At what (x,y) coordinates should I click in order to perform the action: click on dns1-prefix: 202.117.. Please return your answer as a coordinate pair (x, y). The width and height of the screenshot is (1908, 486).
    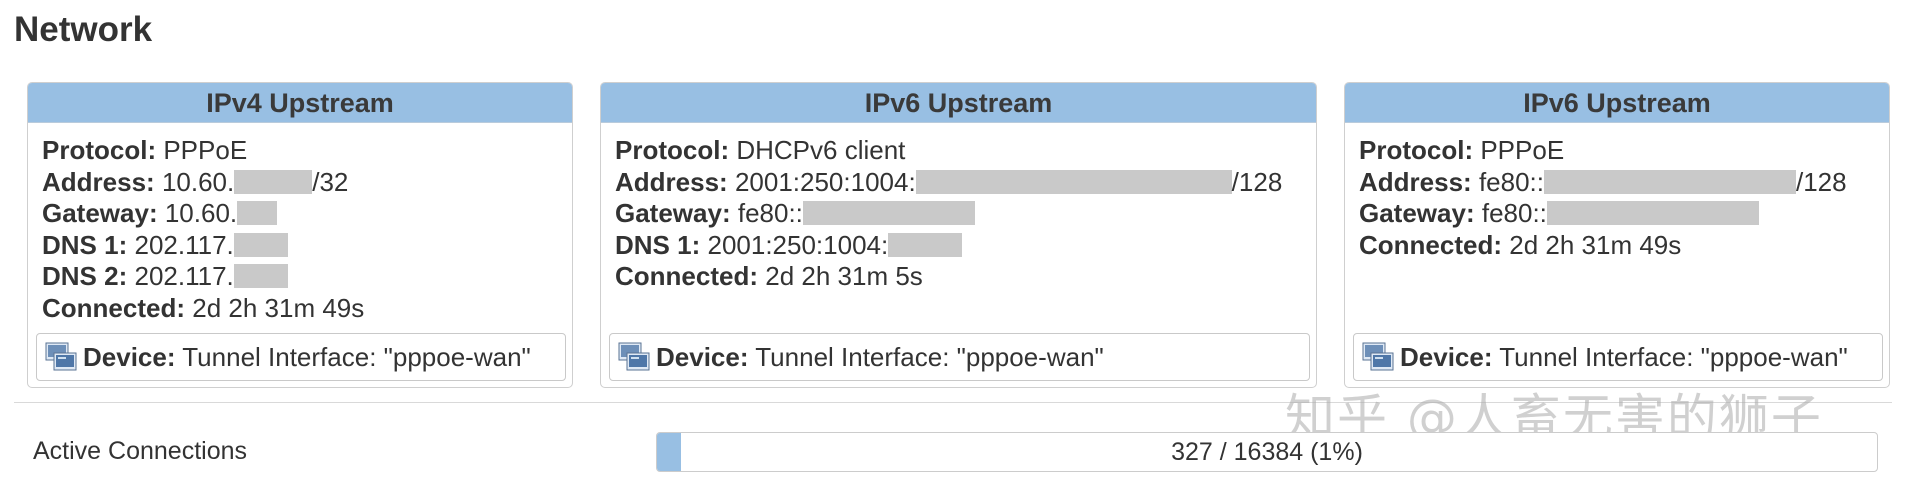
    Looking at the image, I should click on (184, 244).